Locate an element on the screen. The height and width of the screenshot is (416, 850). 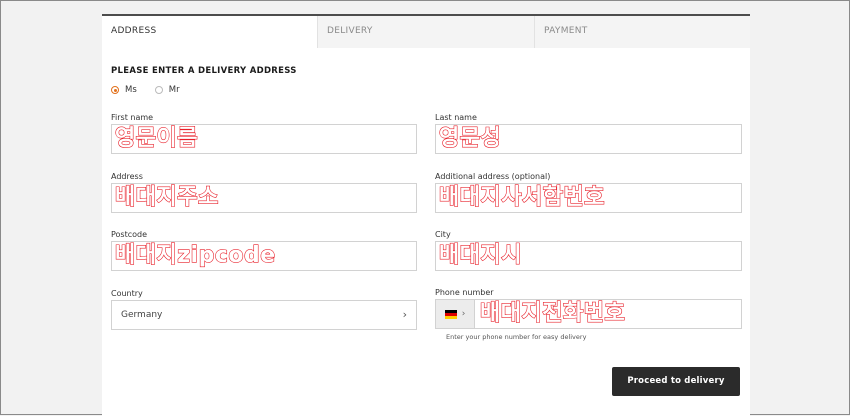
additional-address-value: 배대지사서함번호 is located at coordinates (521, 197).